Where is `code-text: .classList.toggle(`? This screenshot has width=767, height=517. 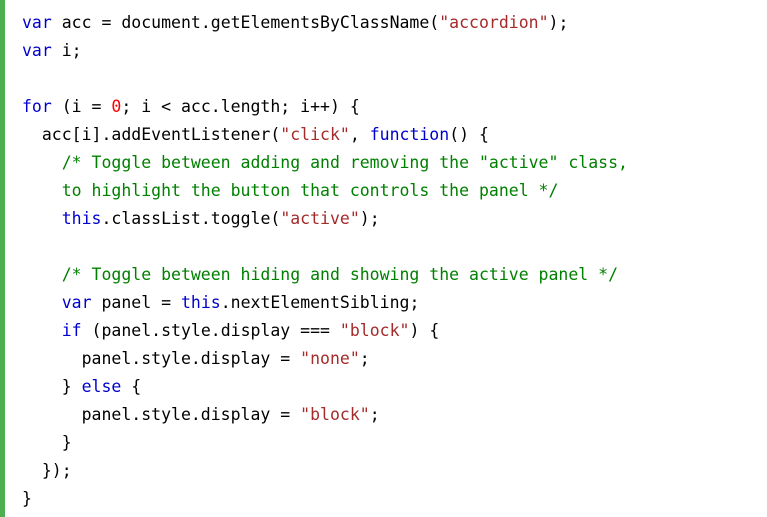
code-text: .classList.toggle( is located at coordinates (191, 218).